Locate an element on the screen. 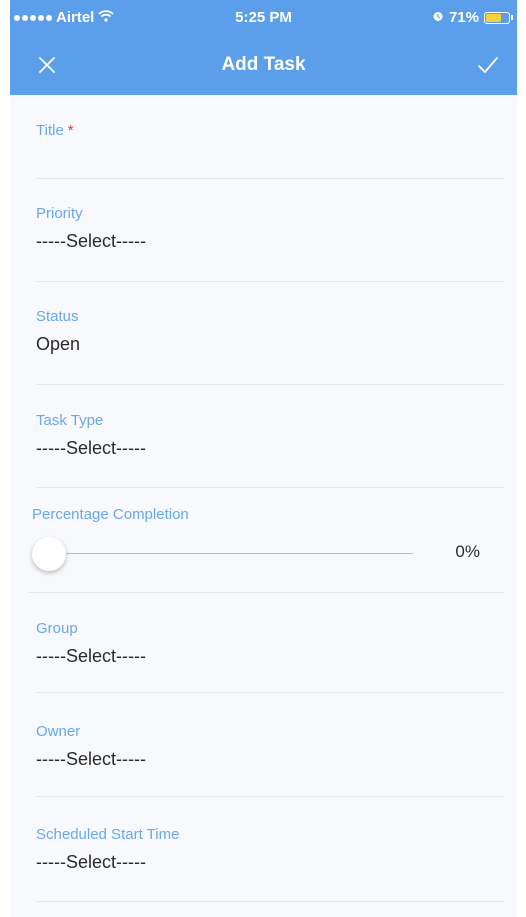  priority-field: Priority -----Select----- is located at coordinates (270, 243).